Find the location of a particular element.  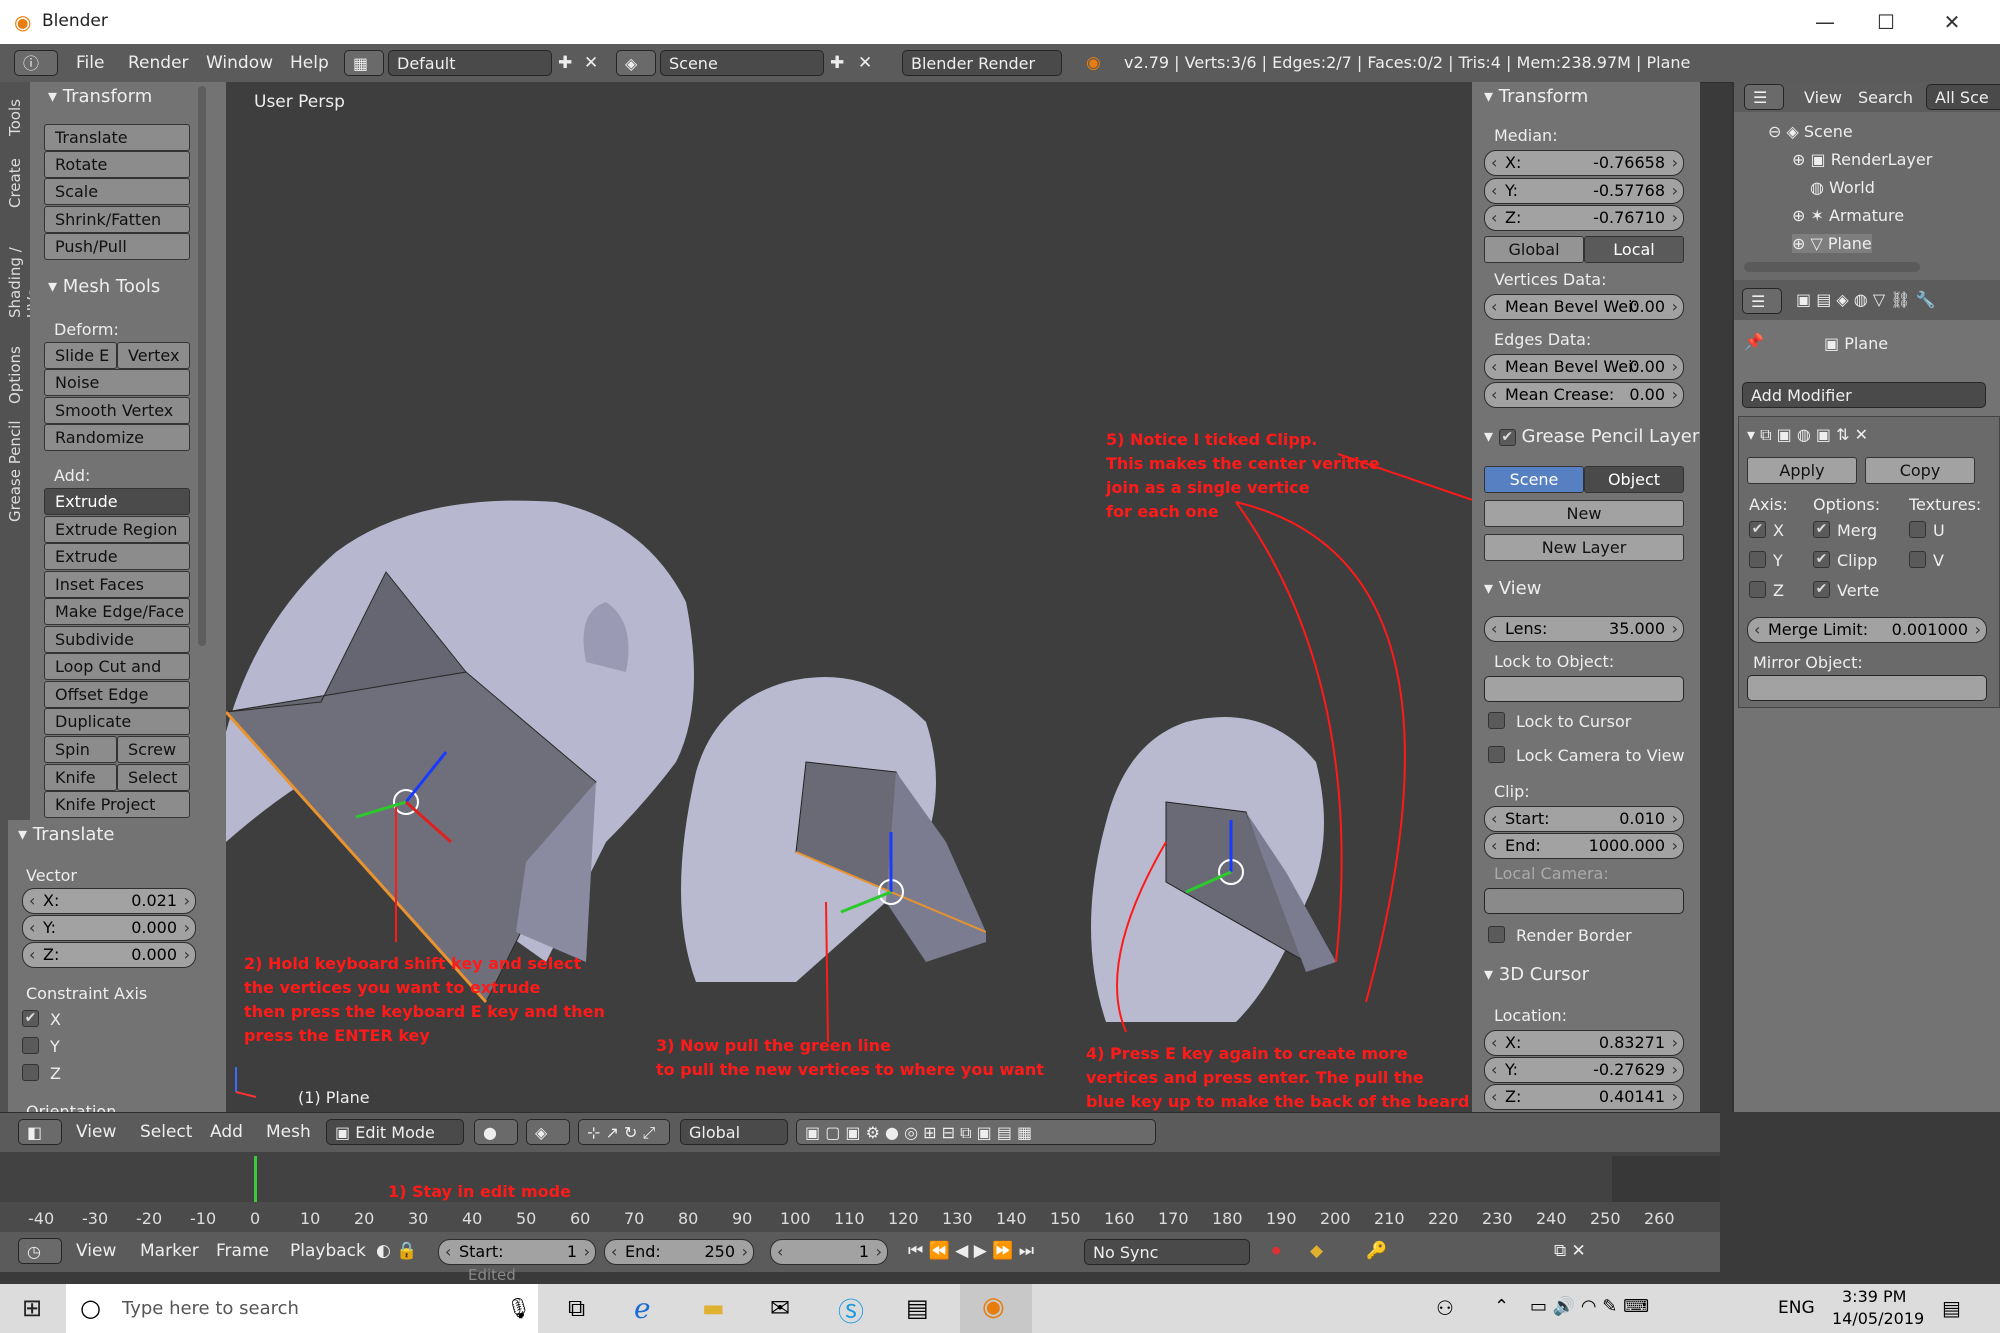

sync-select: No Sync is located at coordinates (1167, 1252).